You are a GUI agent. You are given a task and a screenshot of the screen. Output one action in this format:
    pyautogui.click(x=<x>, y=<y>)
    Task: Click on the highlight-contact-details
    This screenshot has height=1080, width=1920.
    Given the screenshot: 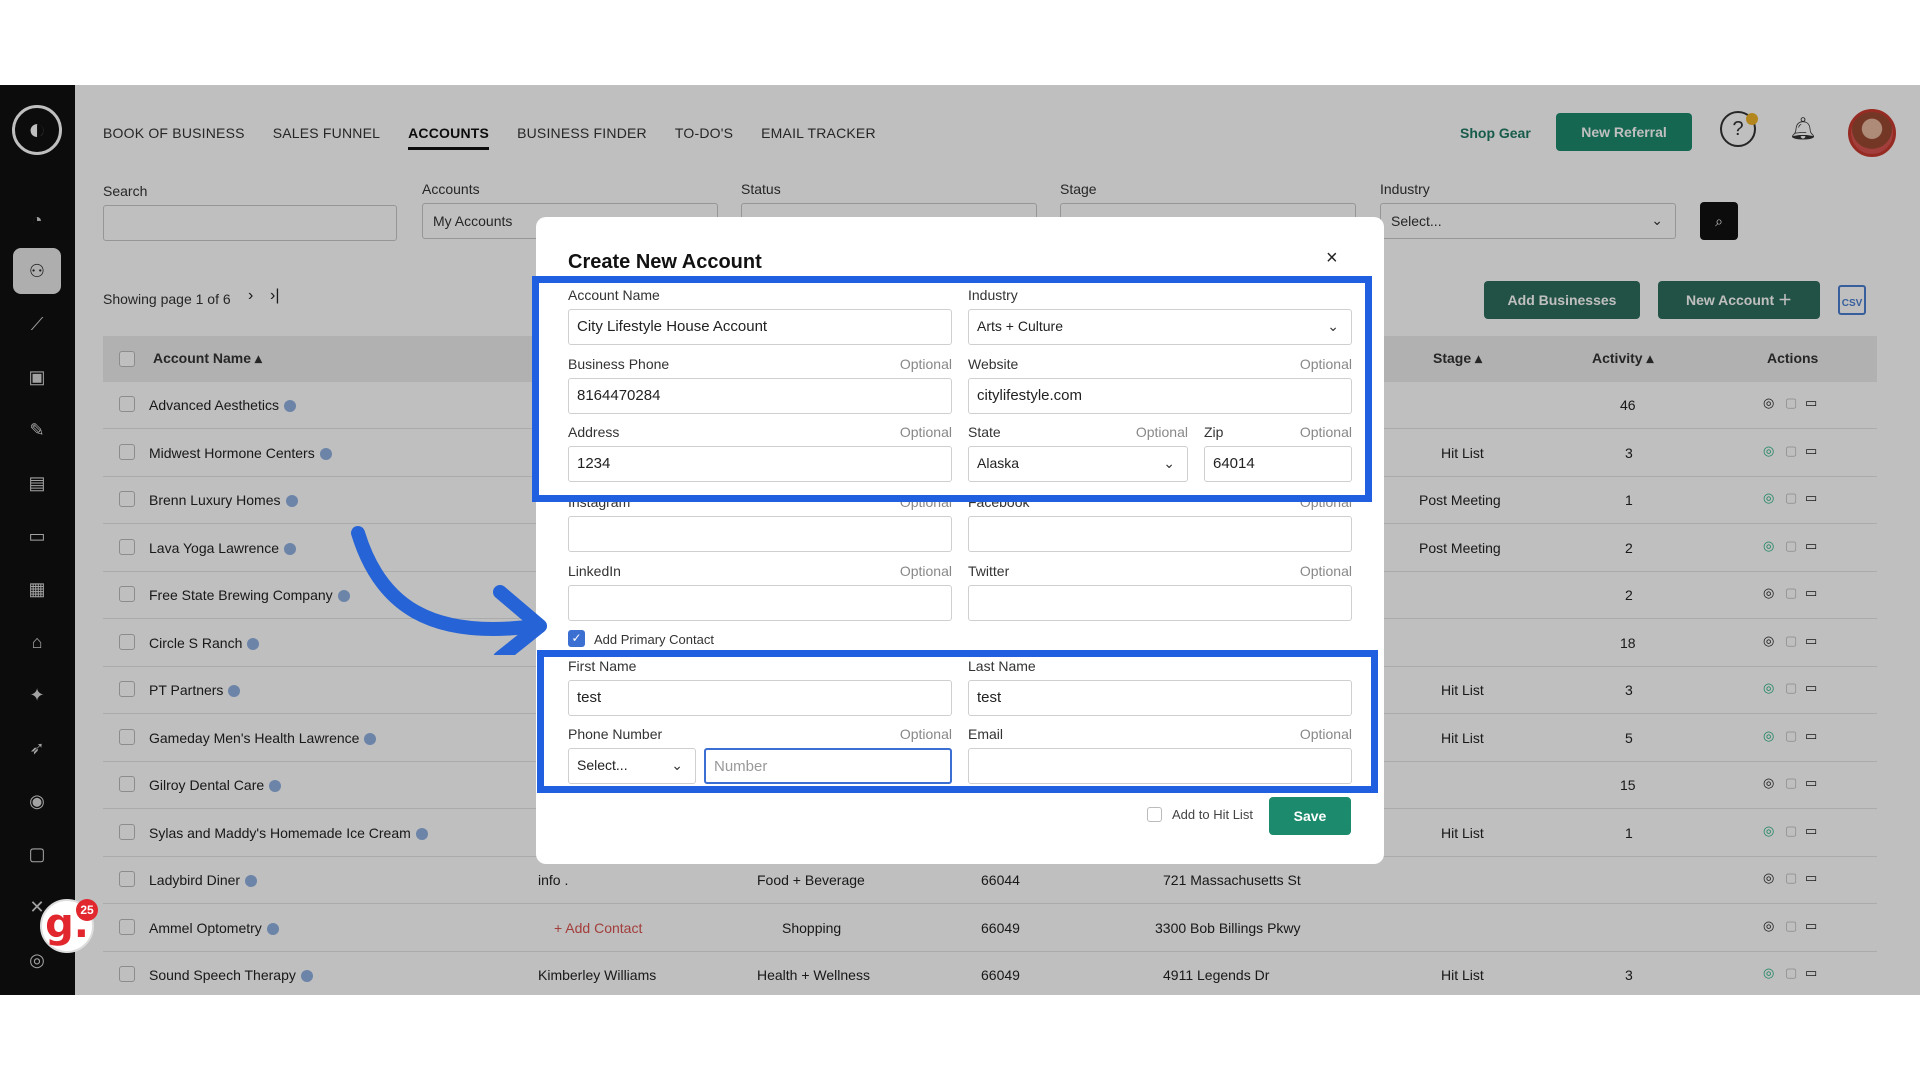 What is the action you would take?
    pyautogui.click(x=957, y=721)
    